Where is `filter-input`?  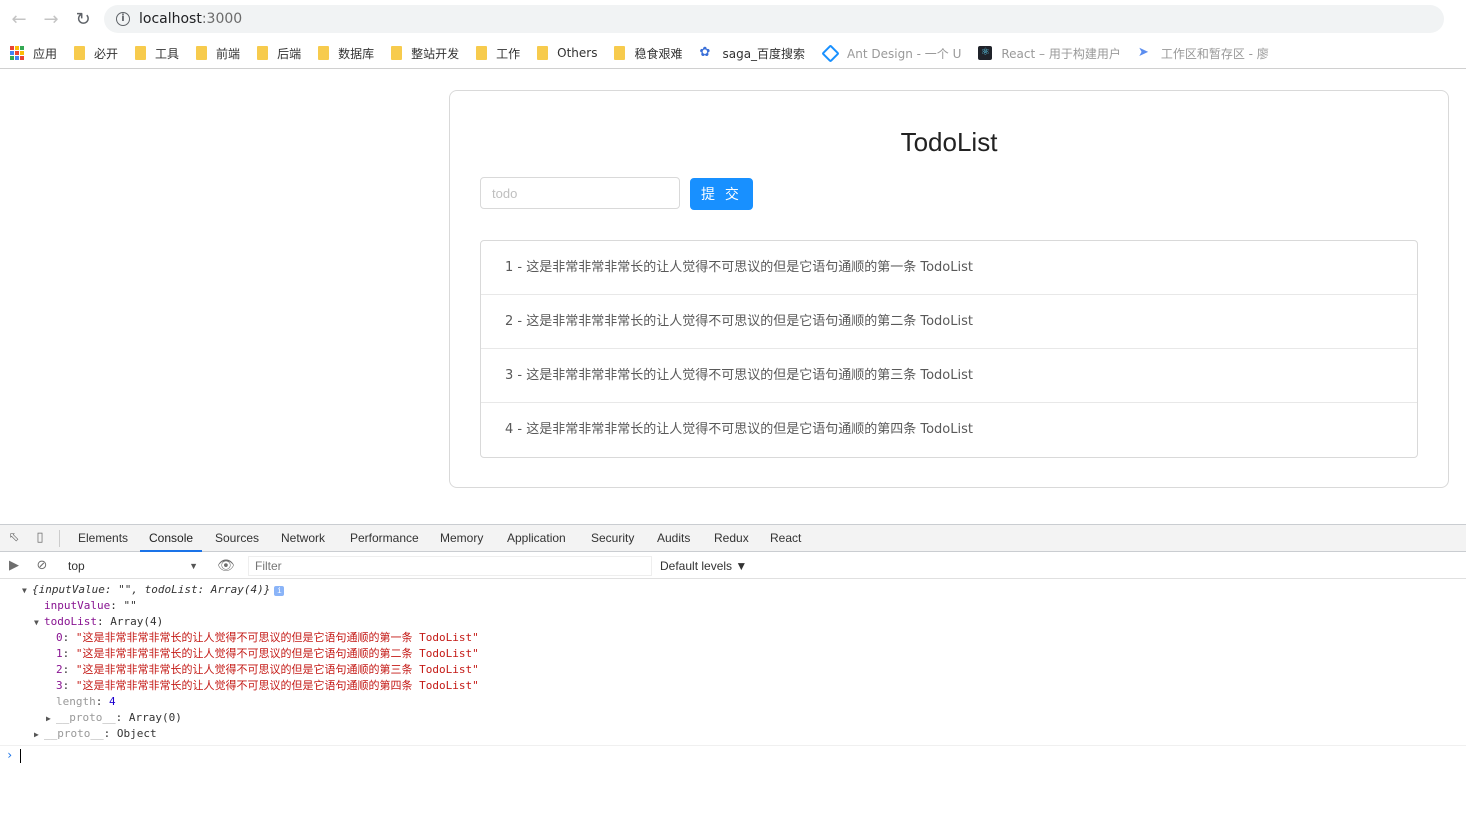 filter-input is located at coordinates (450, 566).